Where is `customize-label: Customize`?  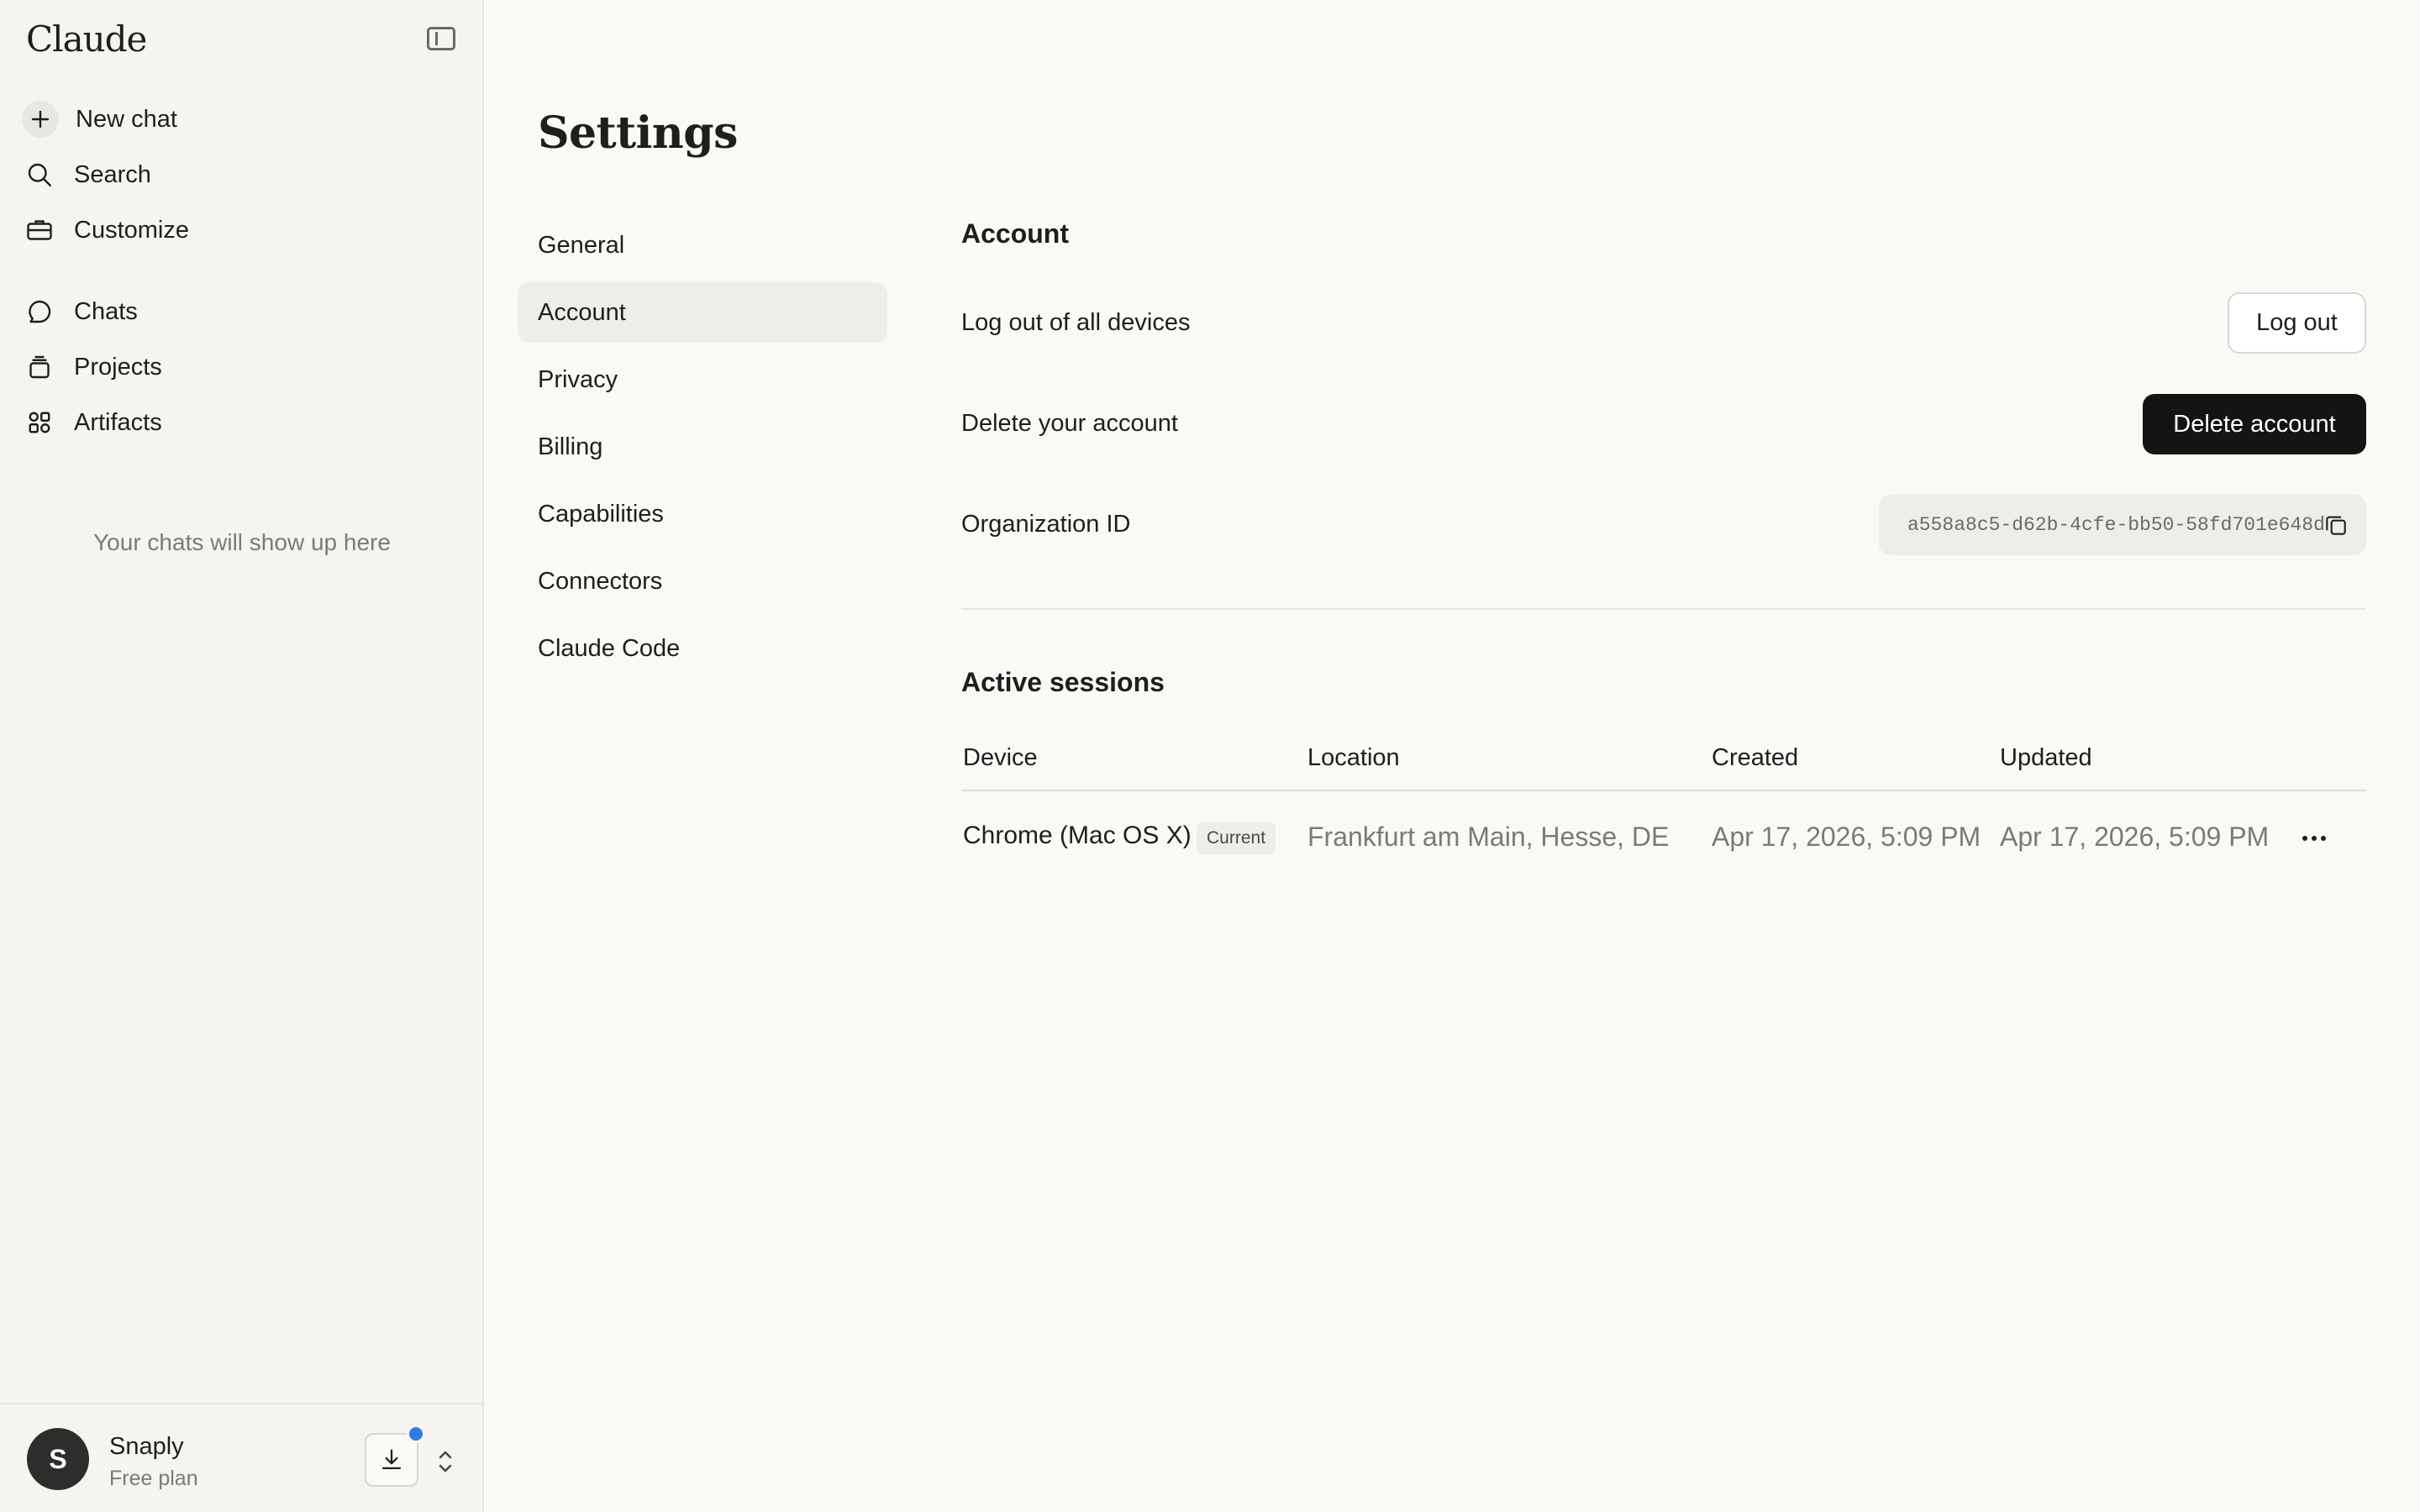
customize-label: Customize is located at coordinates (131, 230).